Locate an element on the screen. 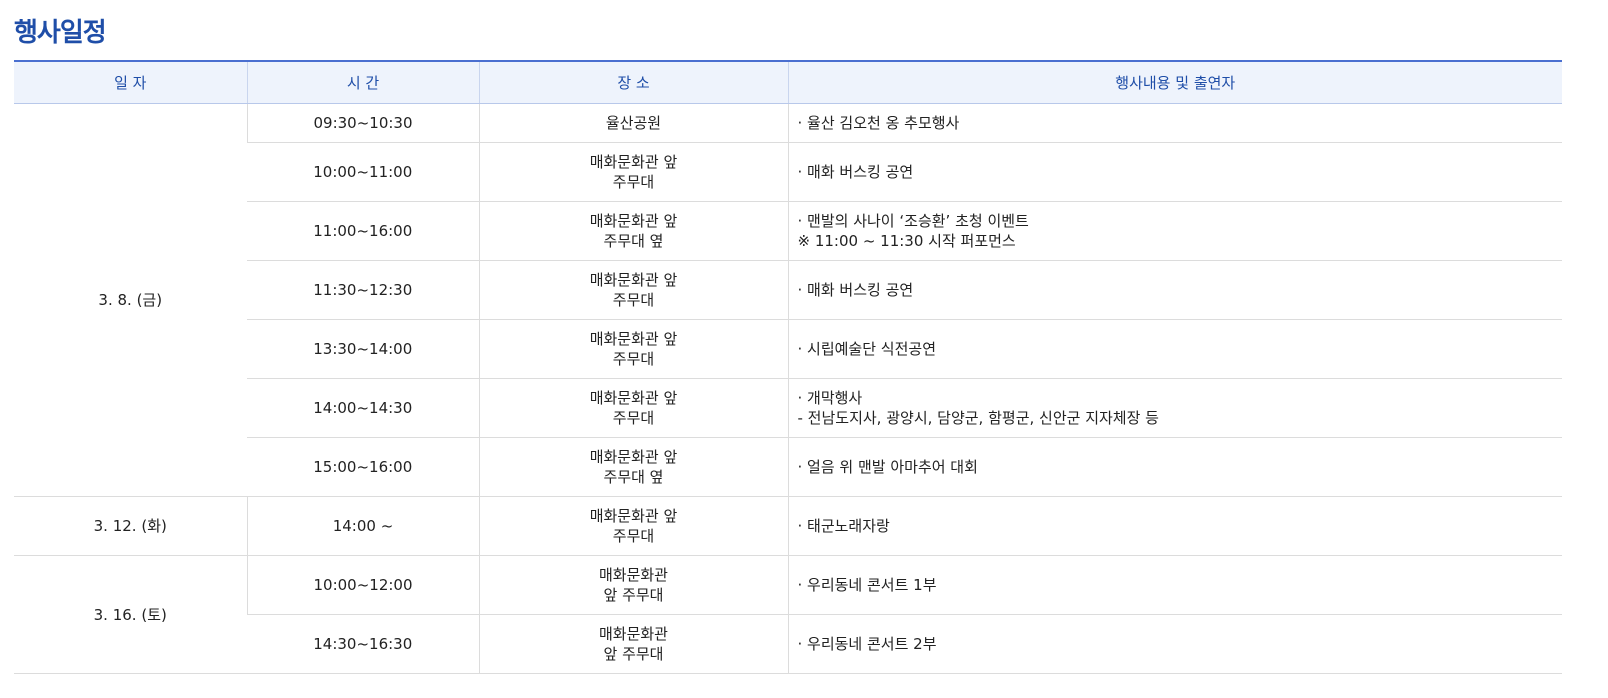 This screenshot has height=698, width=1608. page-title: 행사일정 is located at coordinates (60, 33).